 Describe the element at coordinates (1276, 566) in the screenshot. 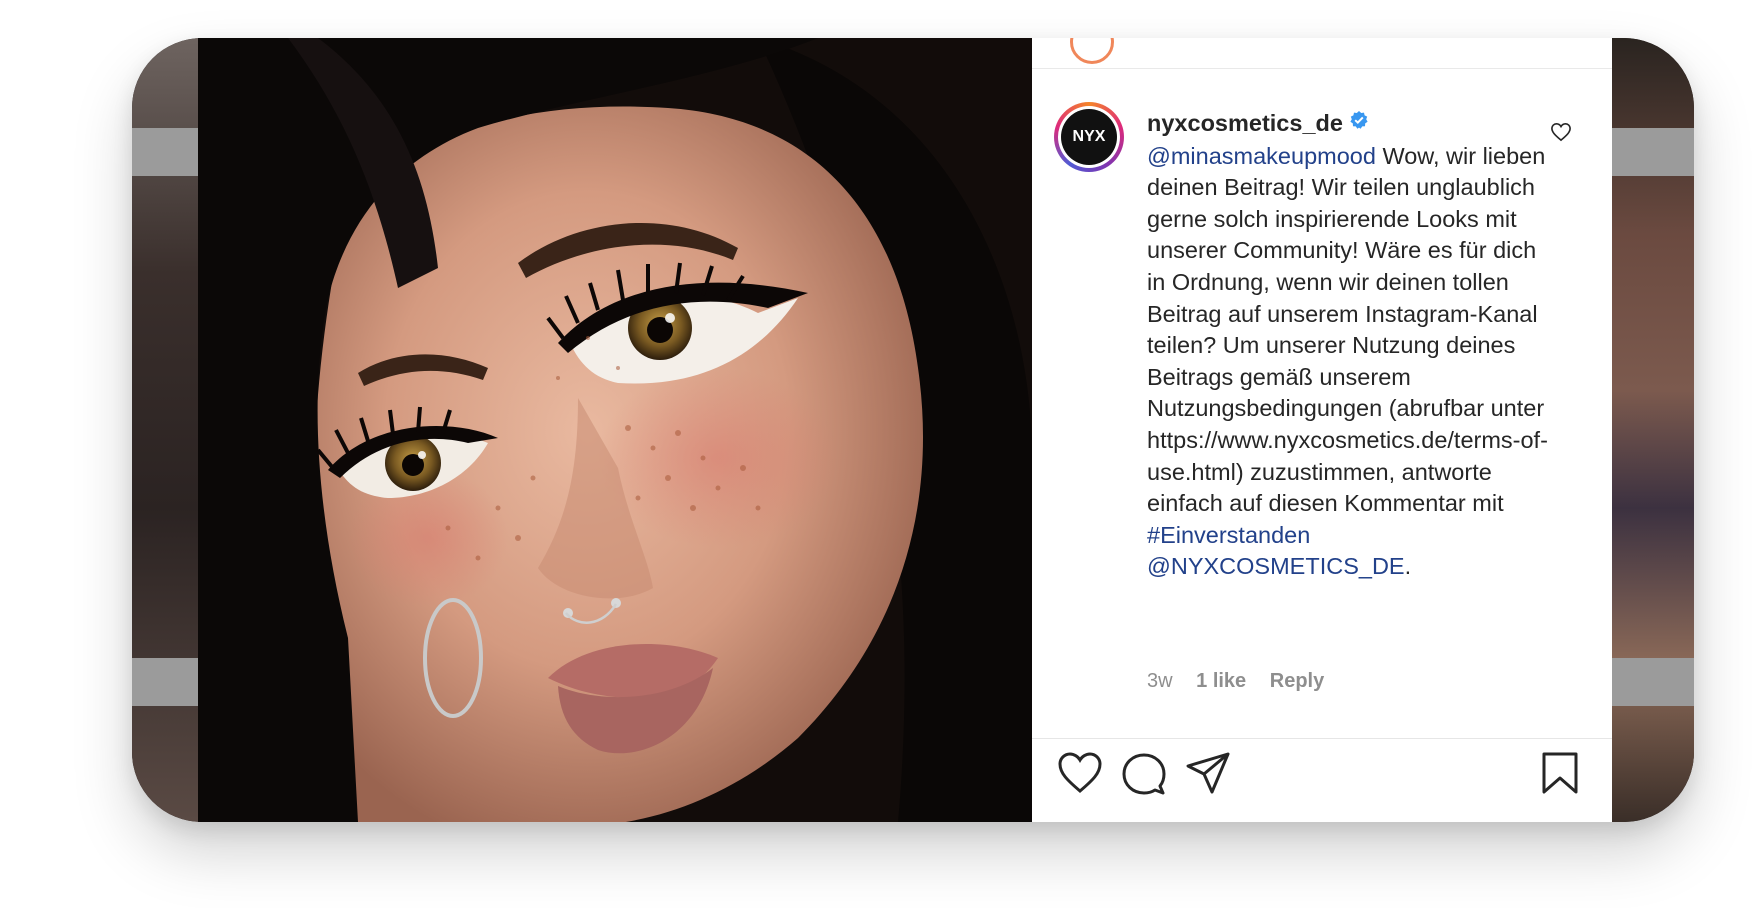

I see `mention-link-2: @NYXCOSMETICS_DE` at that location.